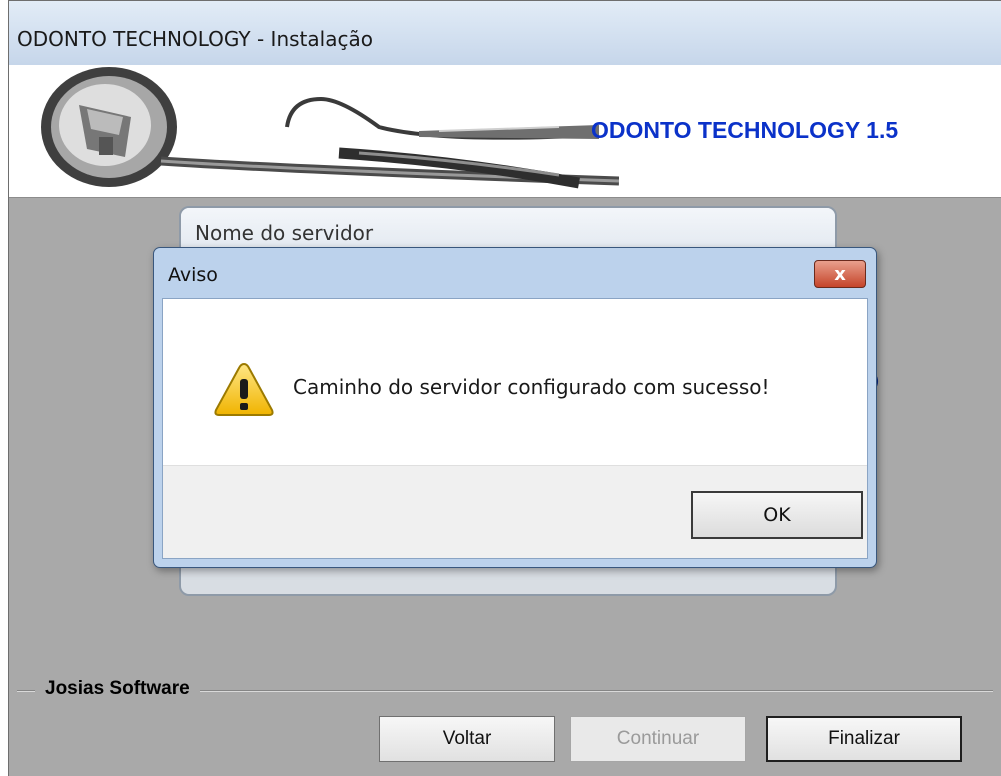  Describe the element at coordinates (777, 515) in the screenshot. I see `ok-button: OK` at that location.